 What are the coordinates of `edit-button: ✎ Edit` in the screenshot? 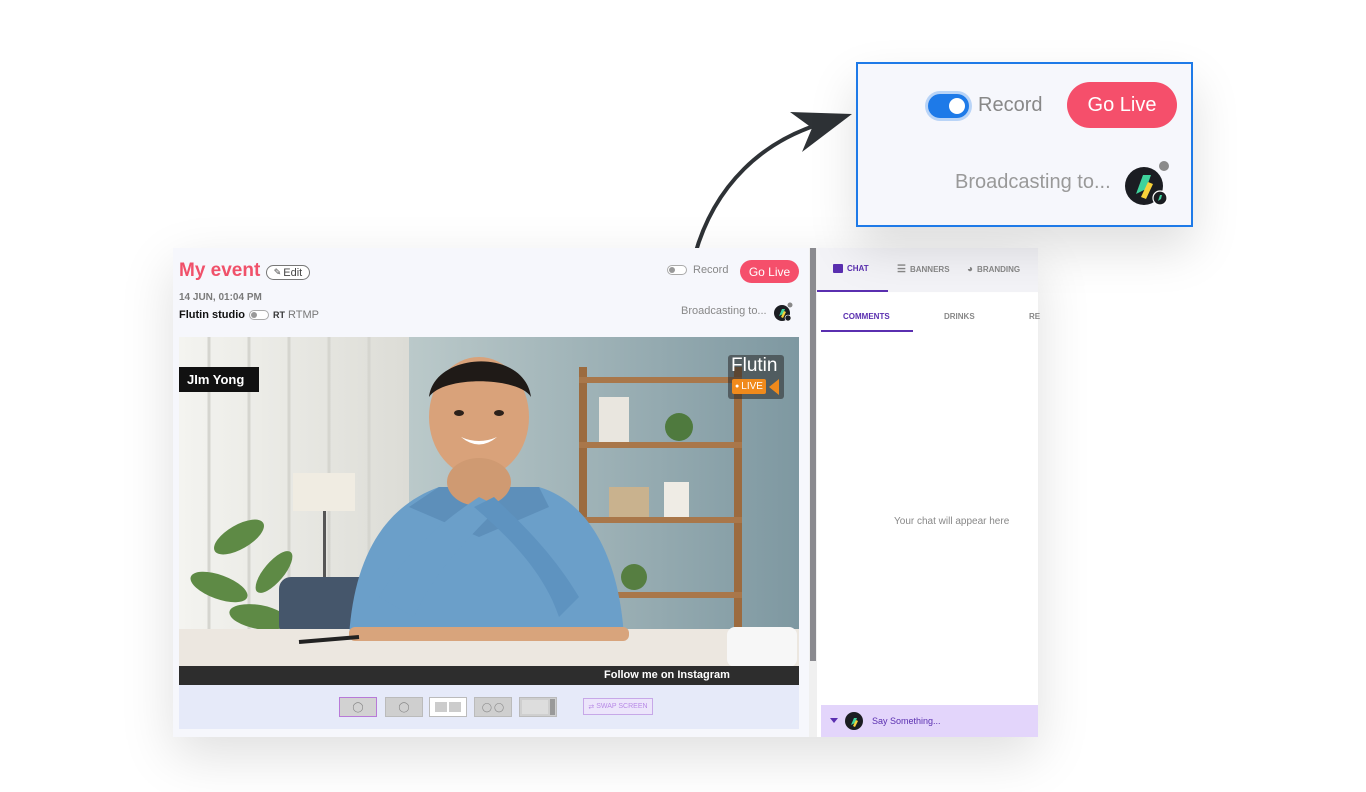 It's located at (288, 272).